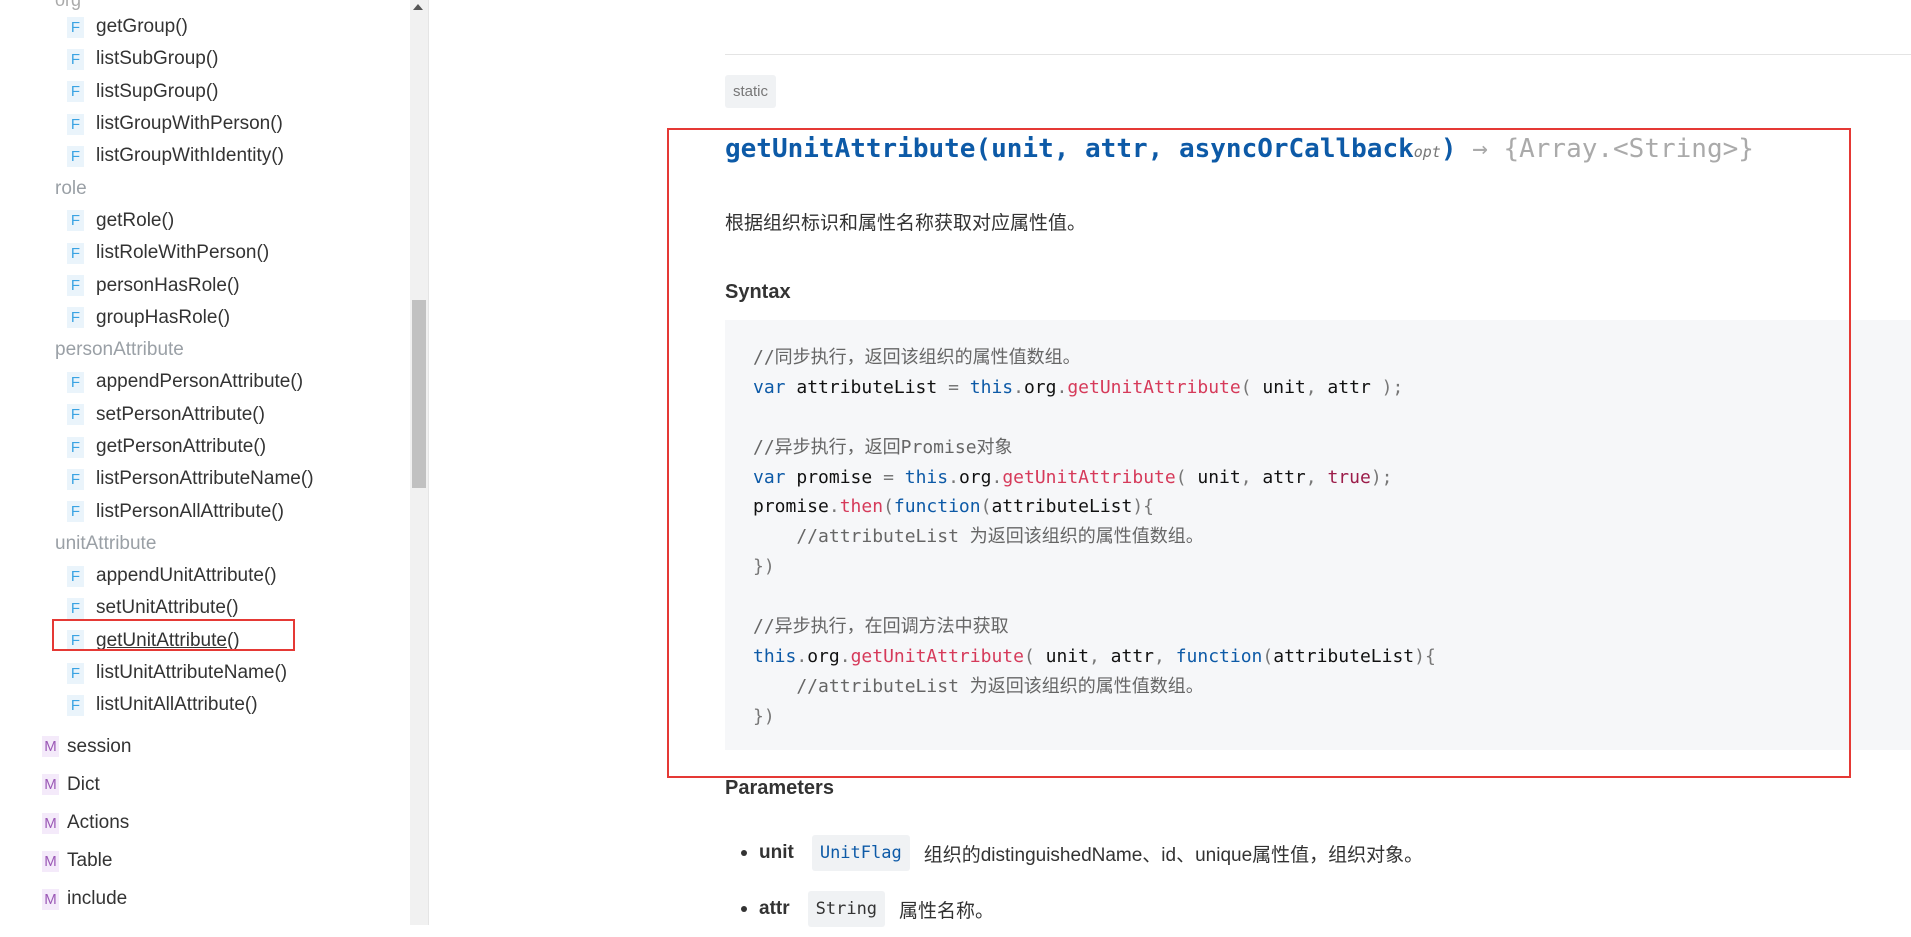 This screenshot has height=937, width=1911. What do you see at coordinates (751, 91) in the screenshot?
I see `static-tag: static` at bounding box center [751, 91].